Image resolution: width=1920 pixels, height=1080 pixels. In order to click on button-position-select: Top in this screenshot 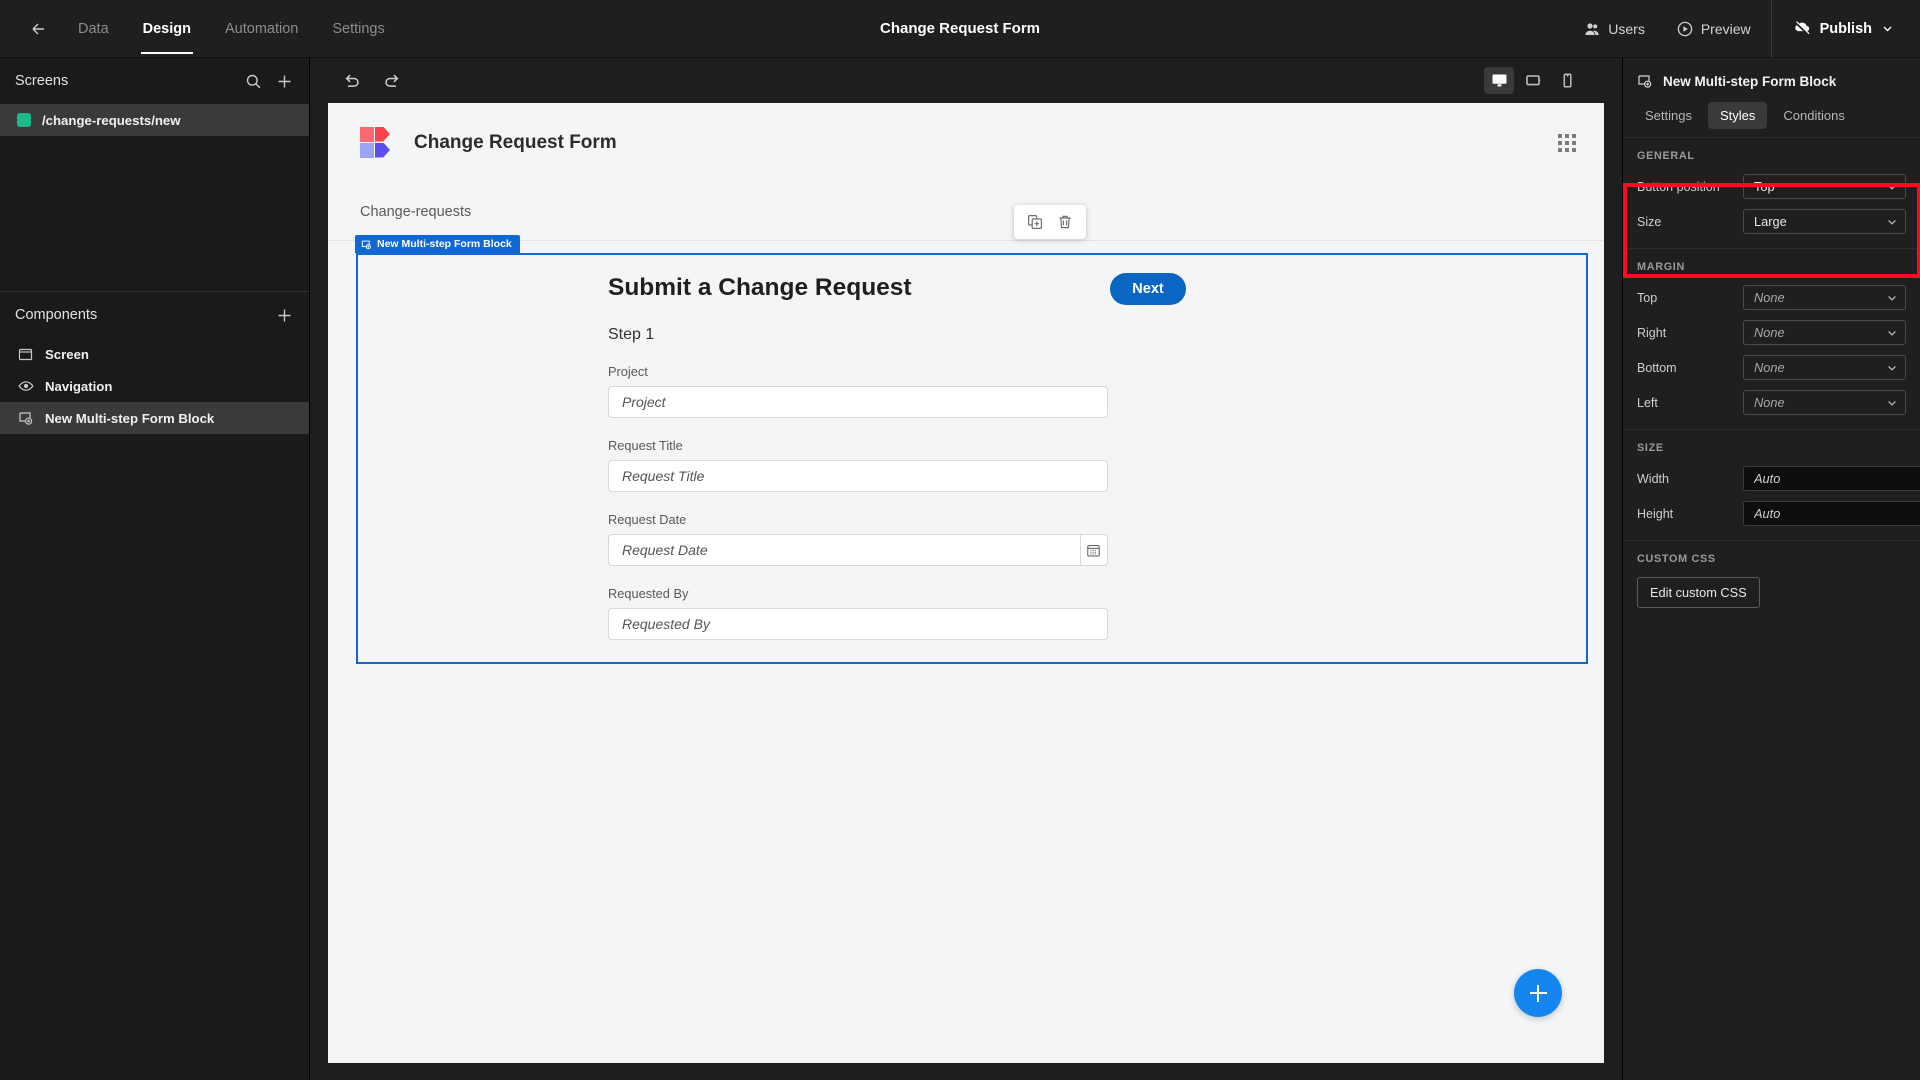, I will do `click(1824, 186)`.